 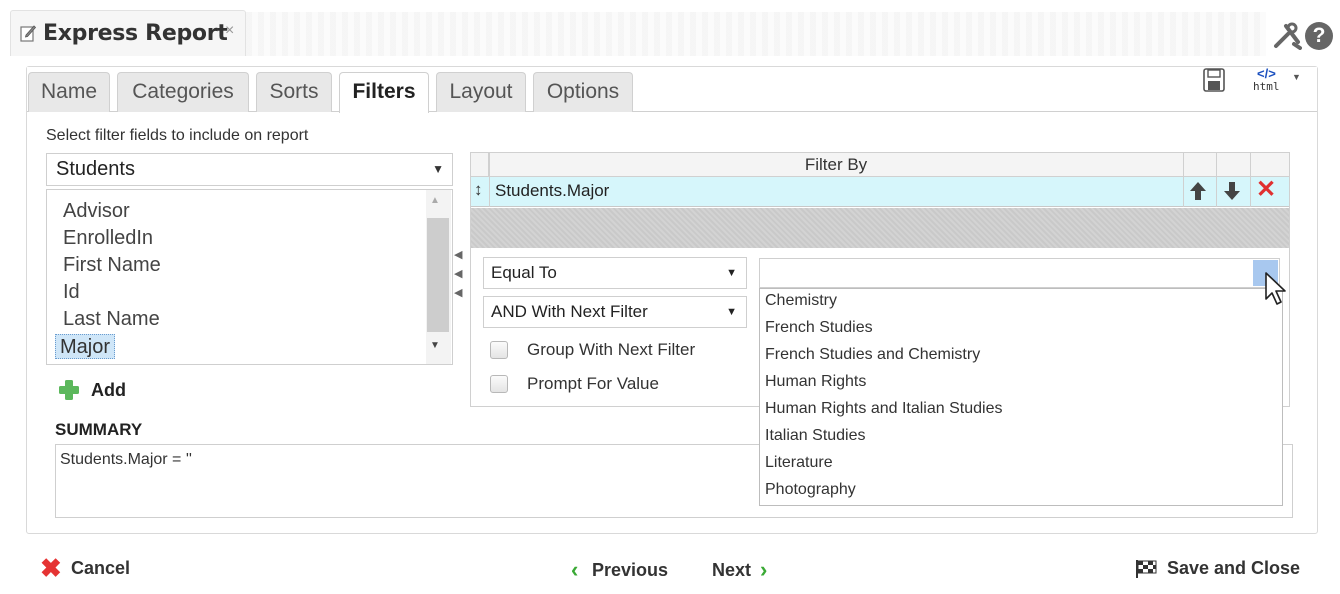 What do you see at coordinates (384, 92) in the screenshot?
I see `tab-filters: Filters` at bounding box center [384, 92].